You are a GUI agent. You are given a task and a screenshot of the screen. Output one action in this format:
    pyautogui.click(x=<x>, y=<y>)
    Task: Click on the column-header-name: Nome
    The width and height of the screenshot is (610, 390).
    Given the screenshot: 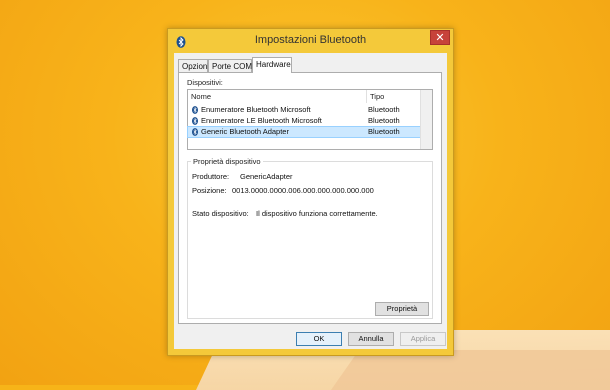 What is the action you would take?
    pyautogui.click(x=277, y=96)
    